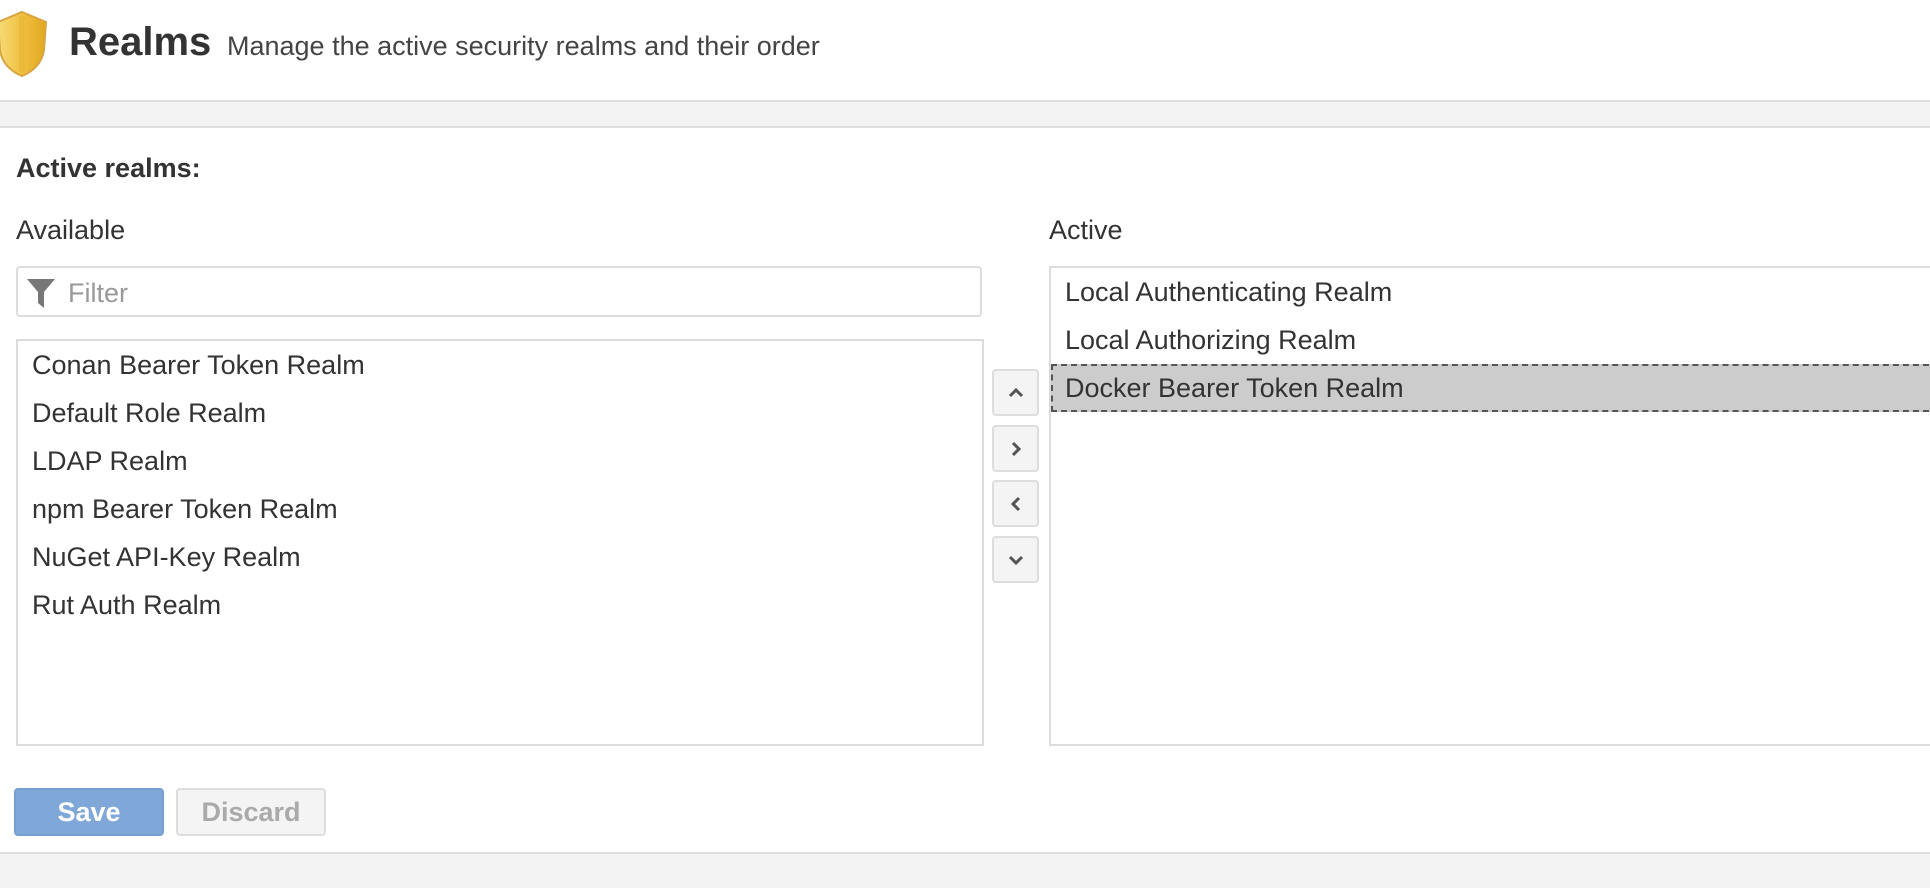 The height and width of the screenshot is (888, 1930). I want to click on active-label: Active, so click(1086, 230).